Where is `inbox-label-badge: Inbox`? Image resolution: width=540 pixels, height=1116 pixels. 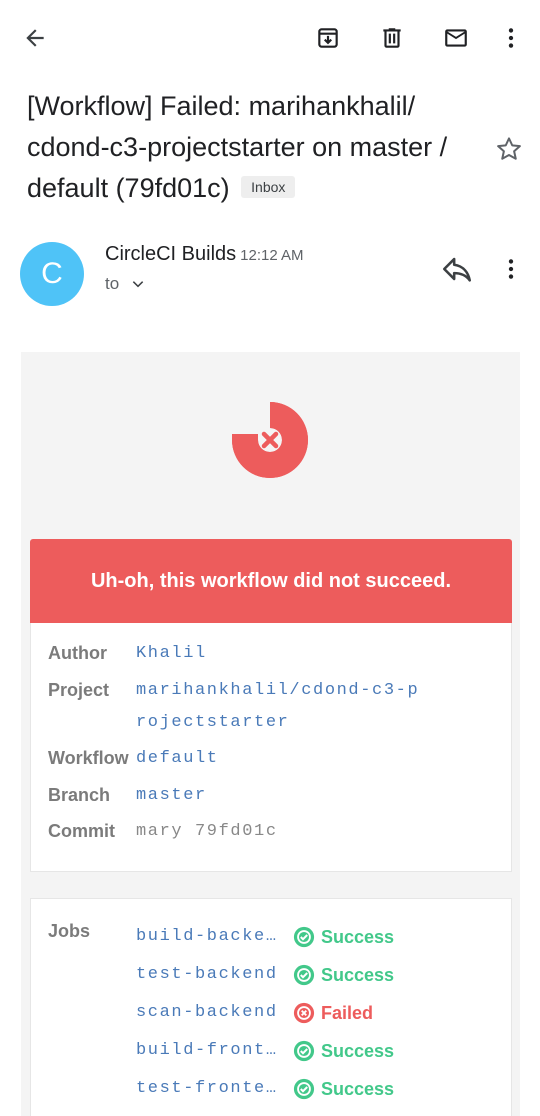
inbox-label-badge: Inbox is located at coordinates (268, 186).